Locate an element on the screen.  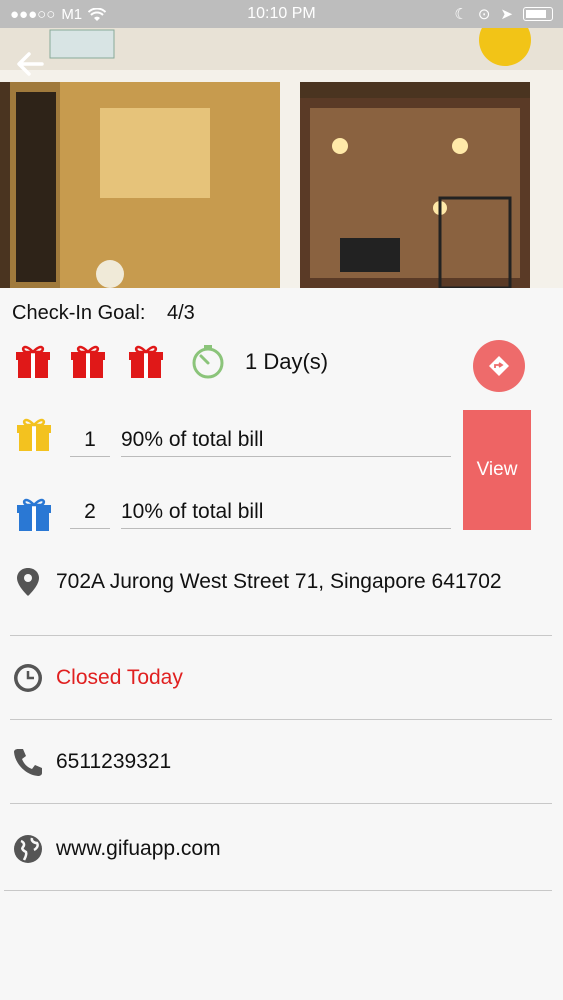
timer-icon is located at coordinates (208, 362).